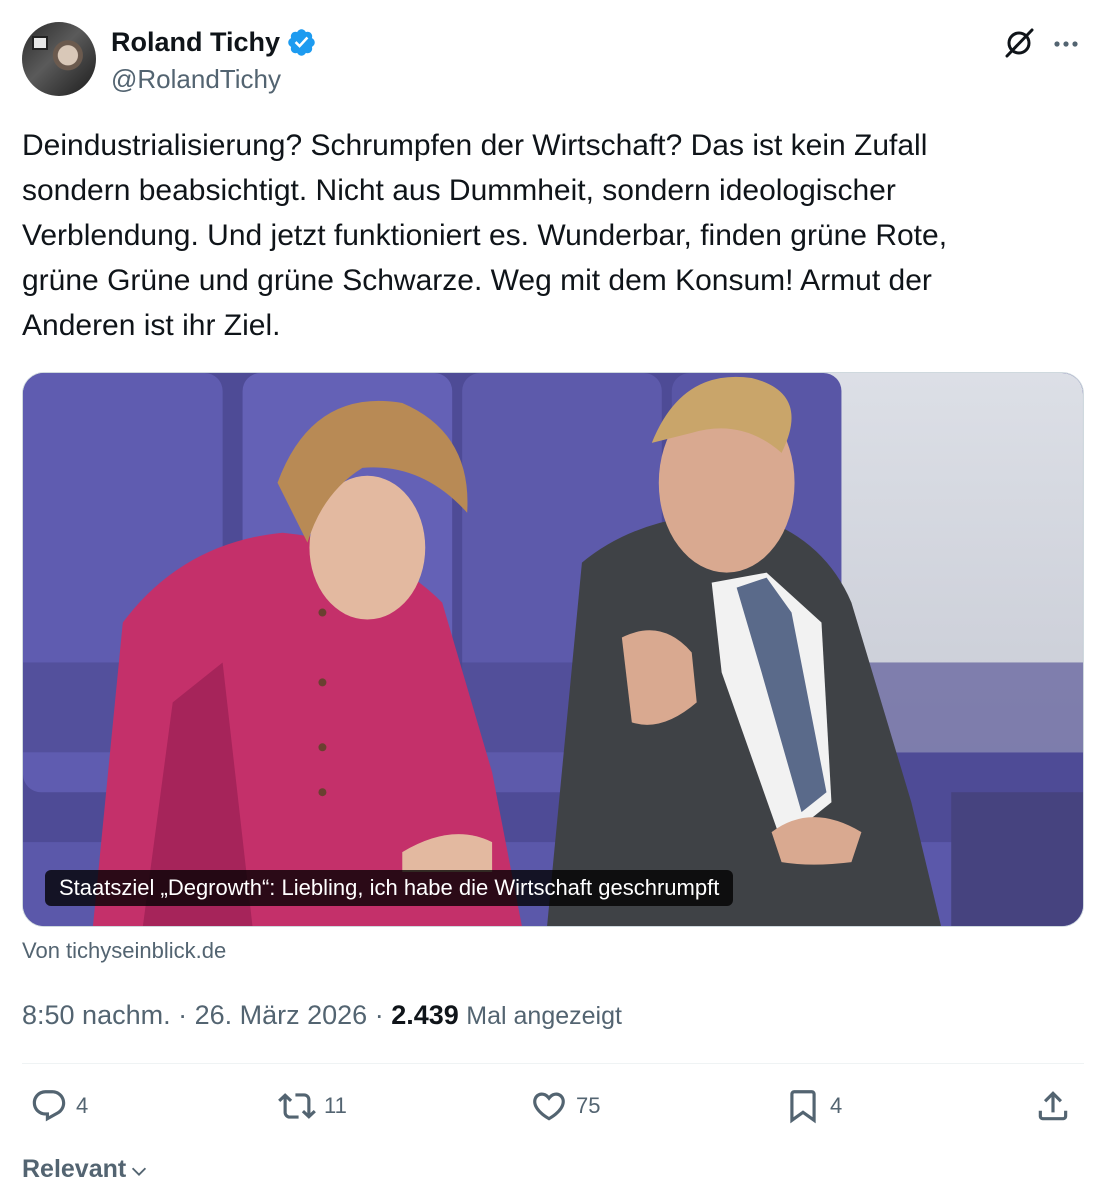  Describe the element at coordinates (425, 1015) in the screenshot. I see `views-count: 2.439` at that location.